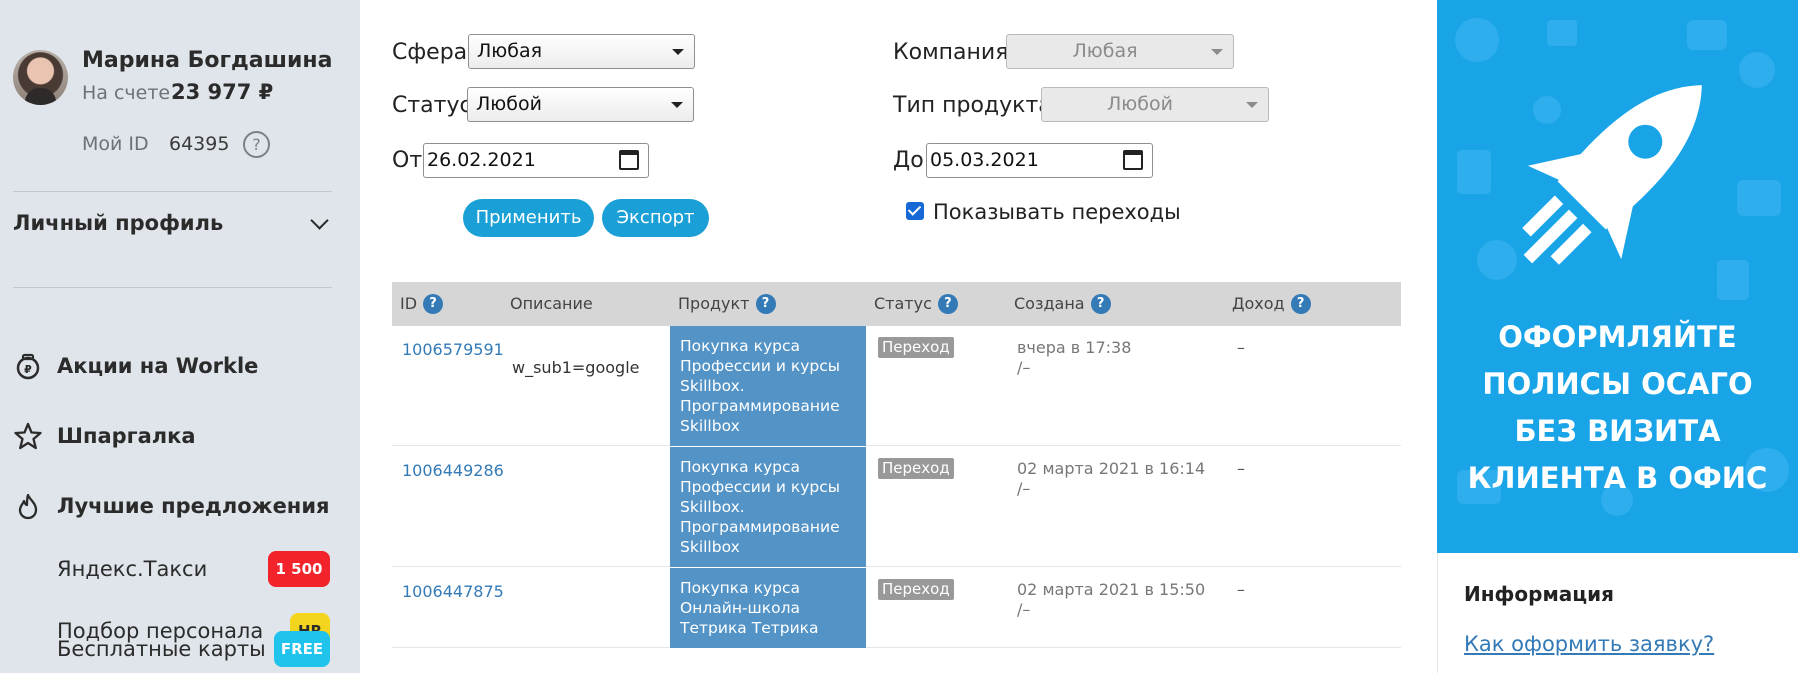 This screenshot has width=1798, height=673. I want to click on rocket-icon, so click(1612, 175).